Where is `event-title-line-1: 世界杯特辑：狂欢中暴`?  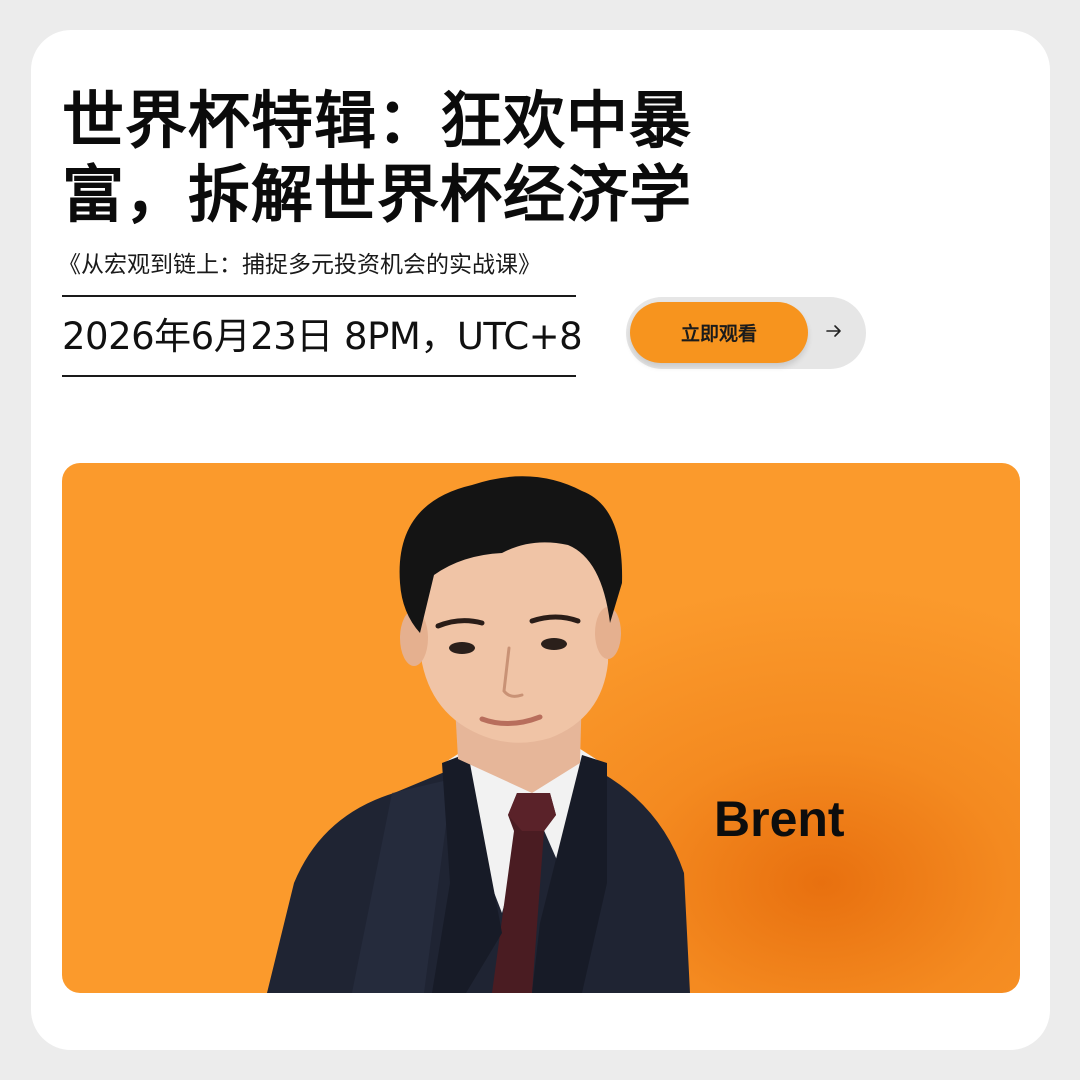 event-title-line-1: 世界杯特辑：狂欢中暴 is located at coordinates (377, 120).